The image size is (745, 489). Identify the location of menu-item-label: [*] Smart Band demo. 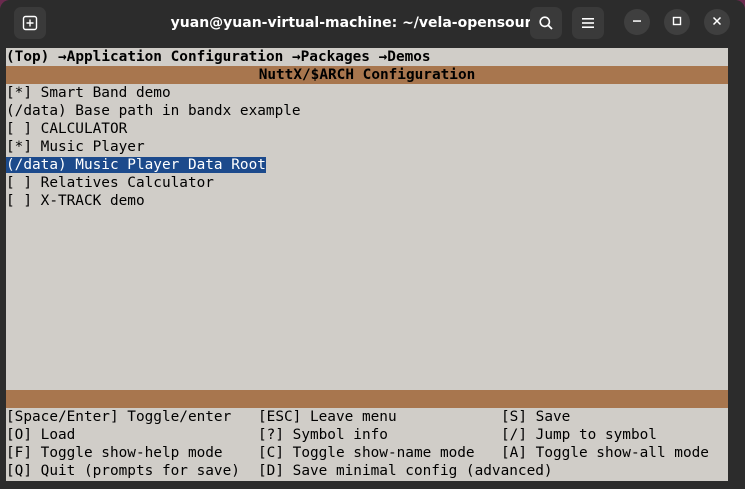
(88, 93).